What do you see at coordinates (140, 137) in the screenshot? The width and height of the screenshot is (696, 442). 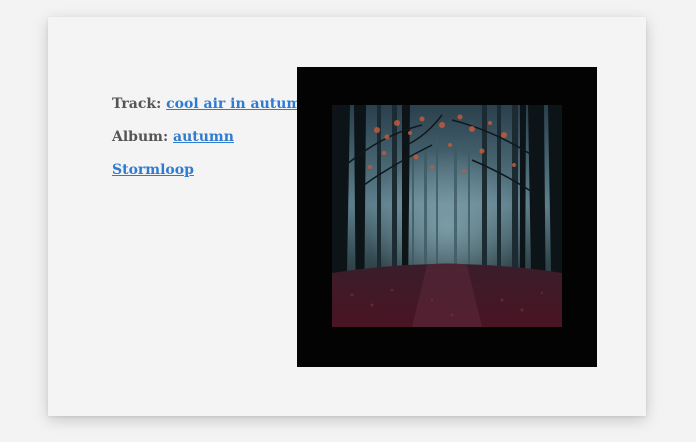 I see `album-label: Album:` at bounding box center [140, 137].